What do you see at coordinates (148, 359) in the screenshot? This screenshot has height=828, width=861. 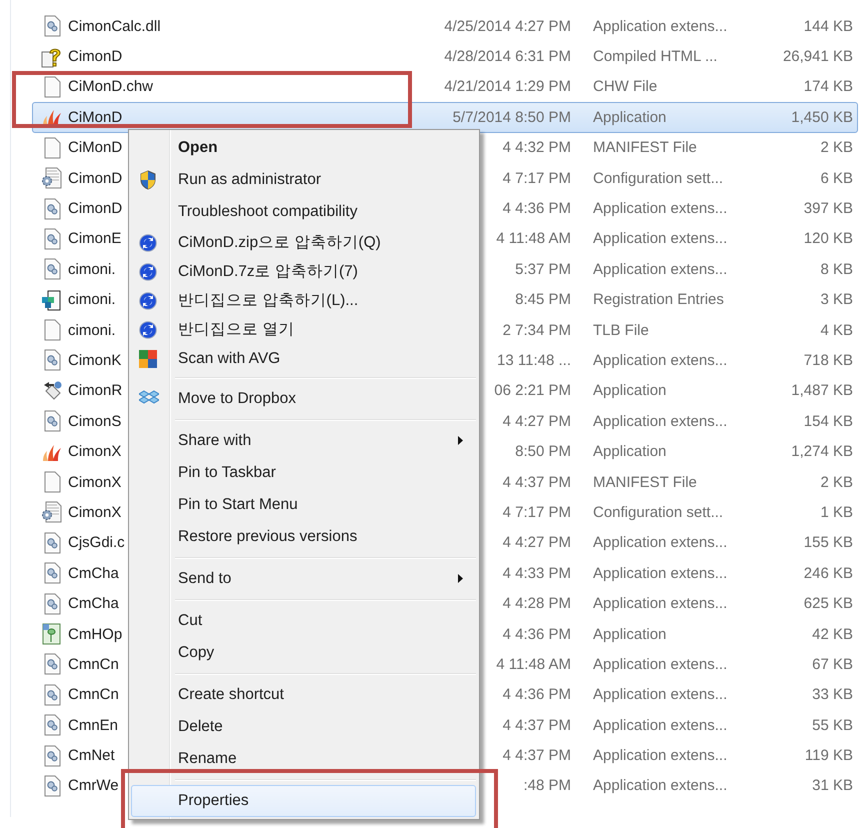 I see `avg-icon` at bounding box center [148, 359].